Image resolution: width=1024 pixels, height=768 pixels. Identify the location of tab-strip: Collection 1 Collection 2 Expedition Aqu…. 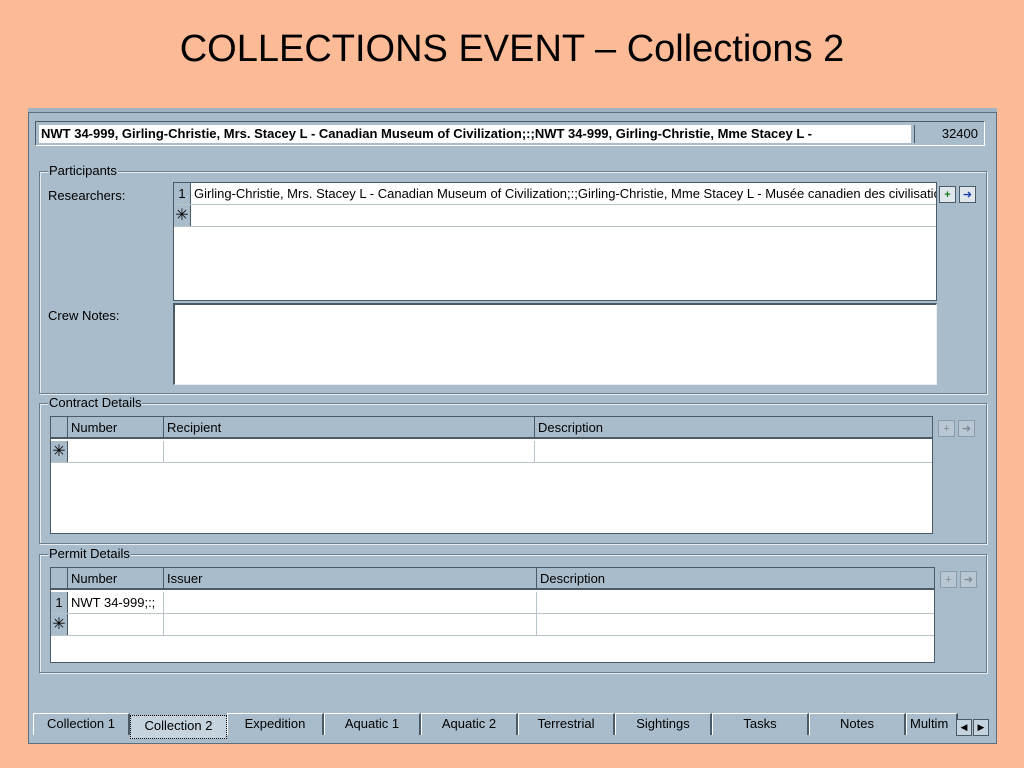
(513, 726).